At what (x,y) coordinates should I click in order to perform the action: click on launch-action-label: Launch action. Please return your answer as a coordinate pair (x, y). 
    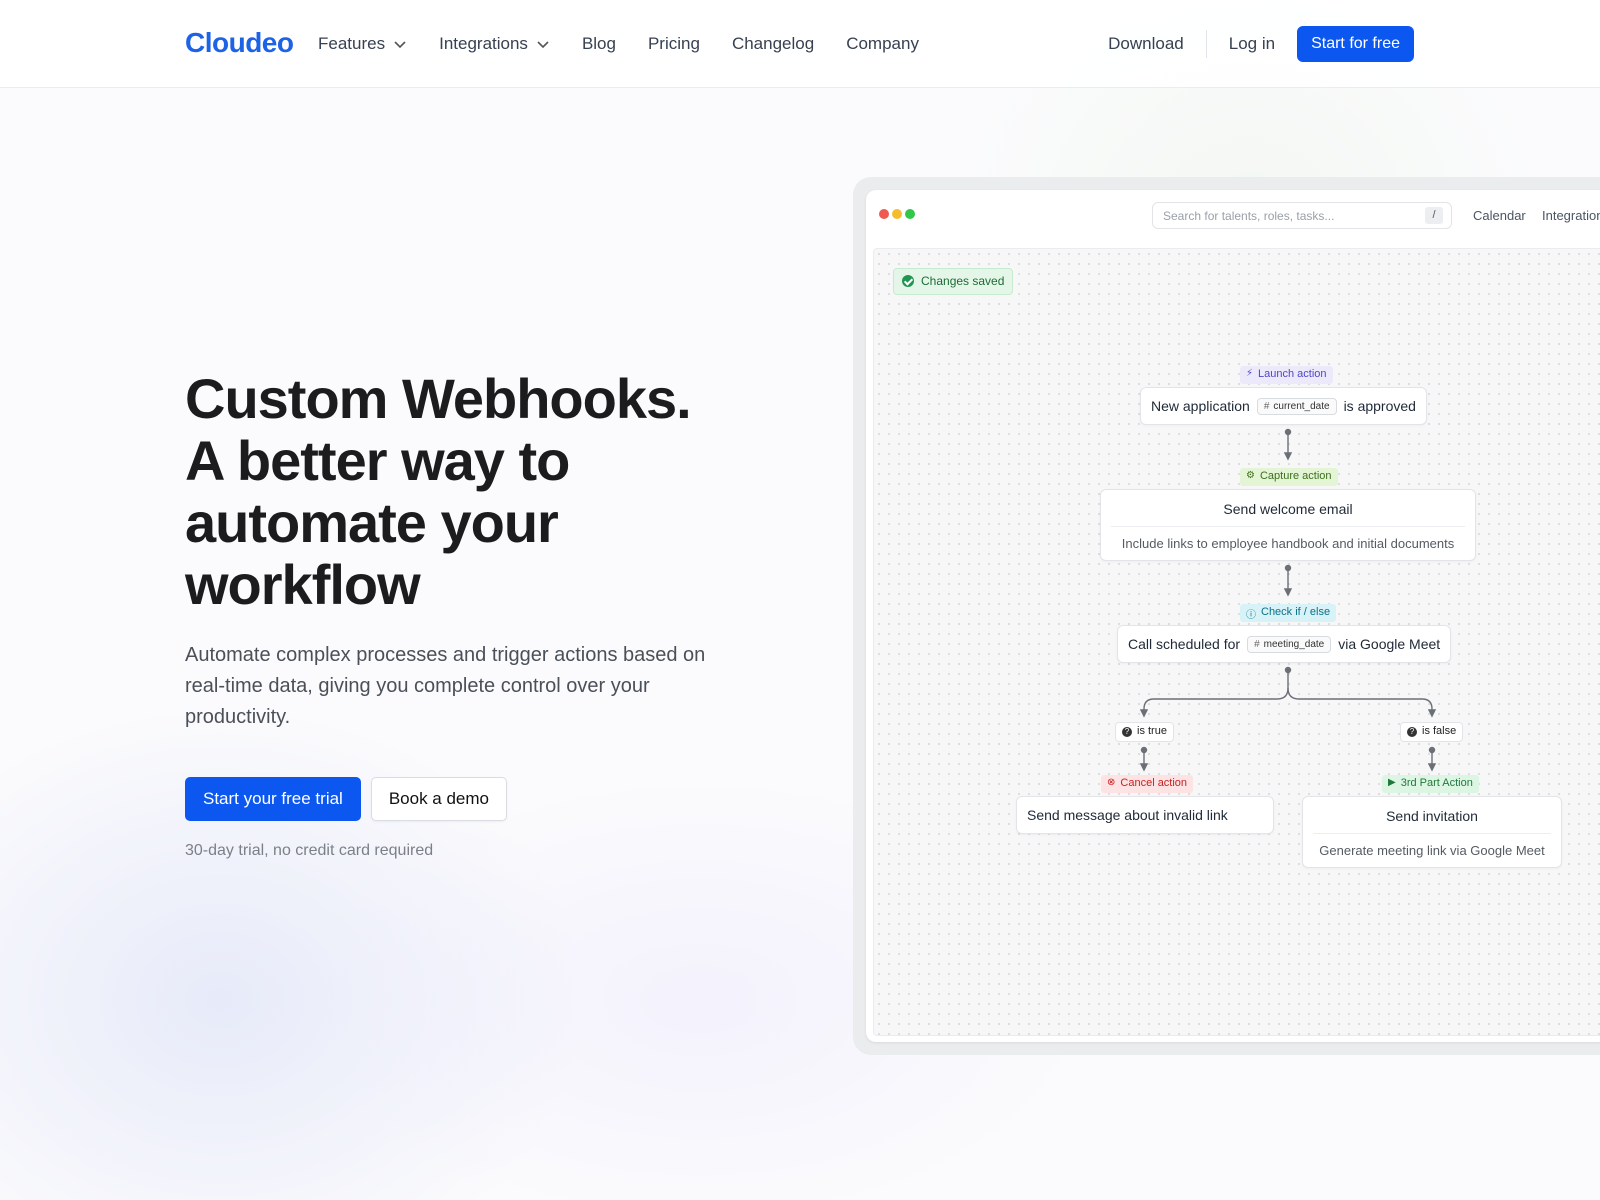
    Looking at the image, I should click on (1292, 374).